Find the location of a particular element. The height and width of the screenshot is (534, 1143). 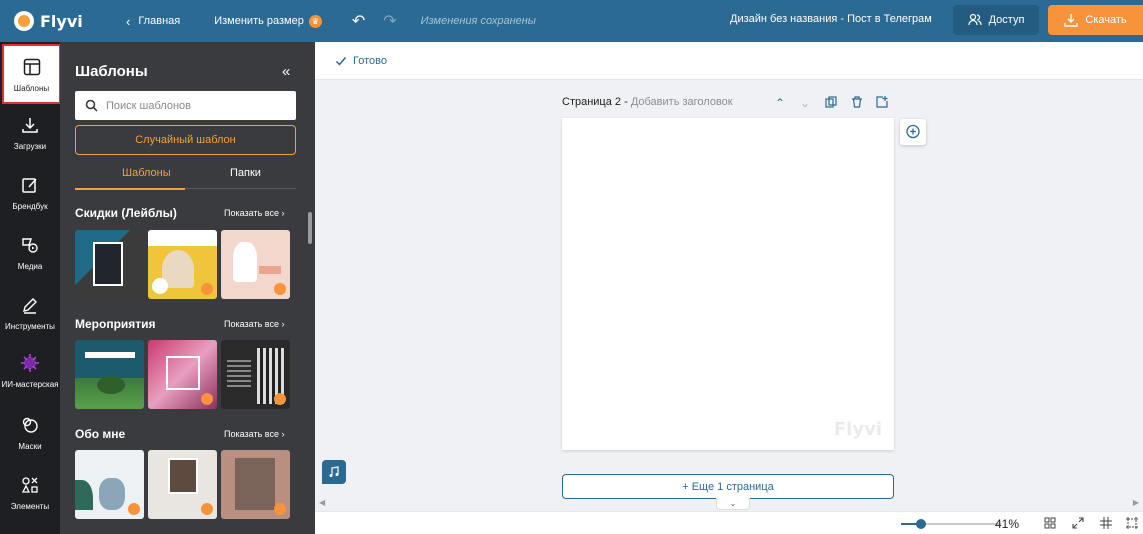

logo-text: Flyvi is located at coordinates (61, 21).